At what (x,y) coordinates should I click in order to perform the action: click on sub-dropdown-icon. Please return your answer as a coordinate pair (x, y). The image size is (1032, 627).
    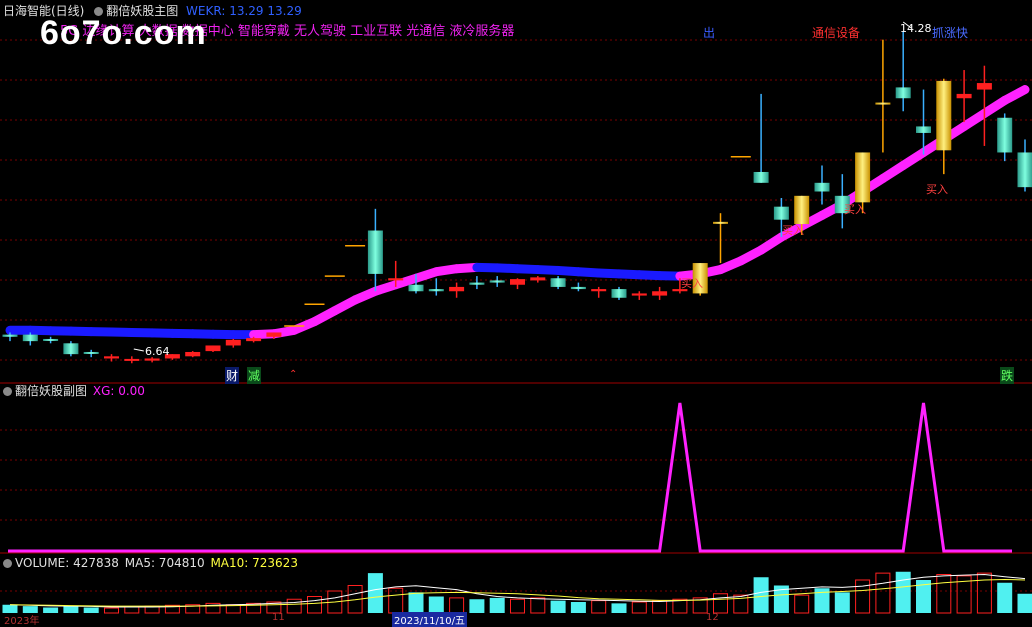
    Looking at the image, I should click on (7, 391).